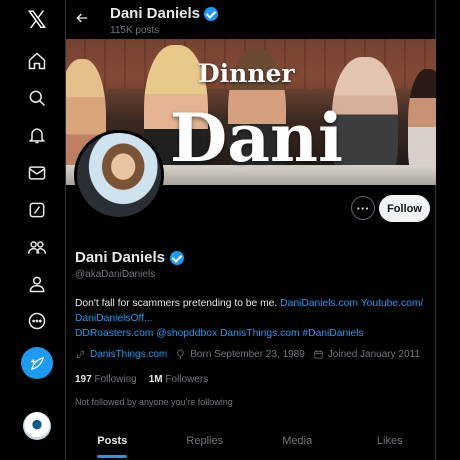 This screenshot has height=460, width=460. Describe the element at coordinates (141, 379) in the screenshot. I see `follow-counts: 197 Following 1M Followers` at that location.